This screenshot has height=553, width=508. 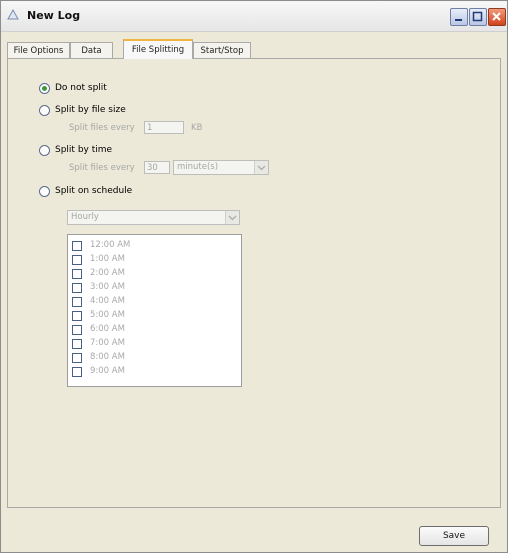 I want to click on close-icon, so click(x=496, y=16).